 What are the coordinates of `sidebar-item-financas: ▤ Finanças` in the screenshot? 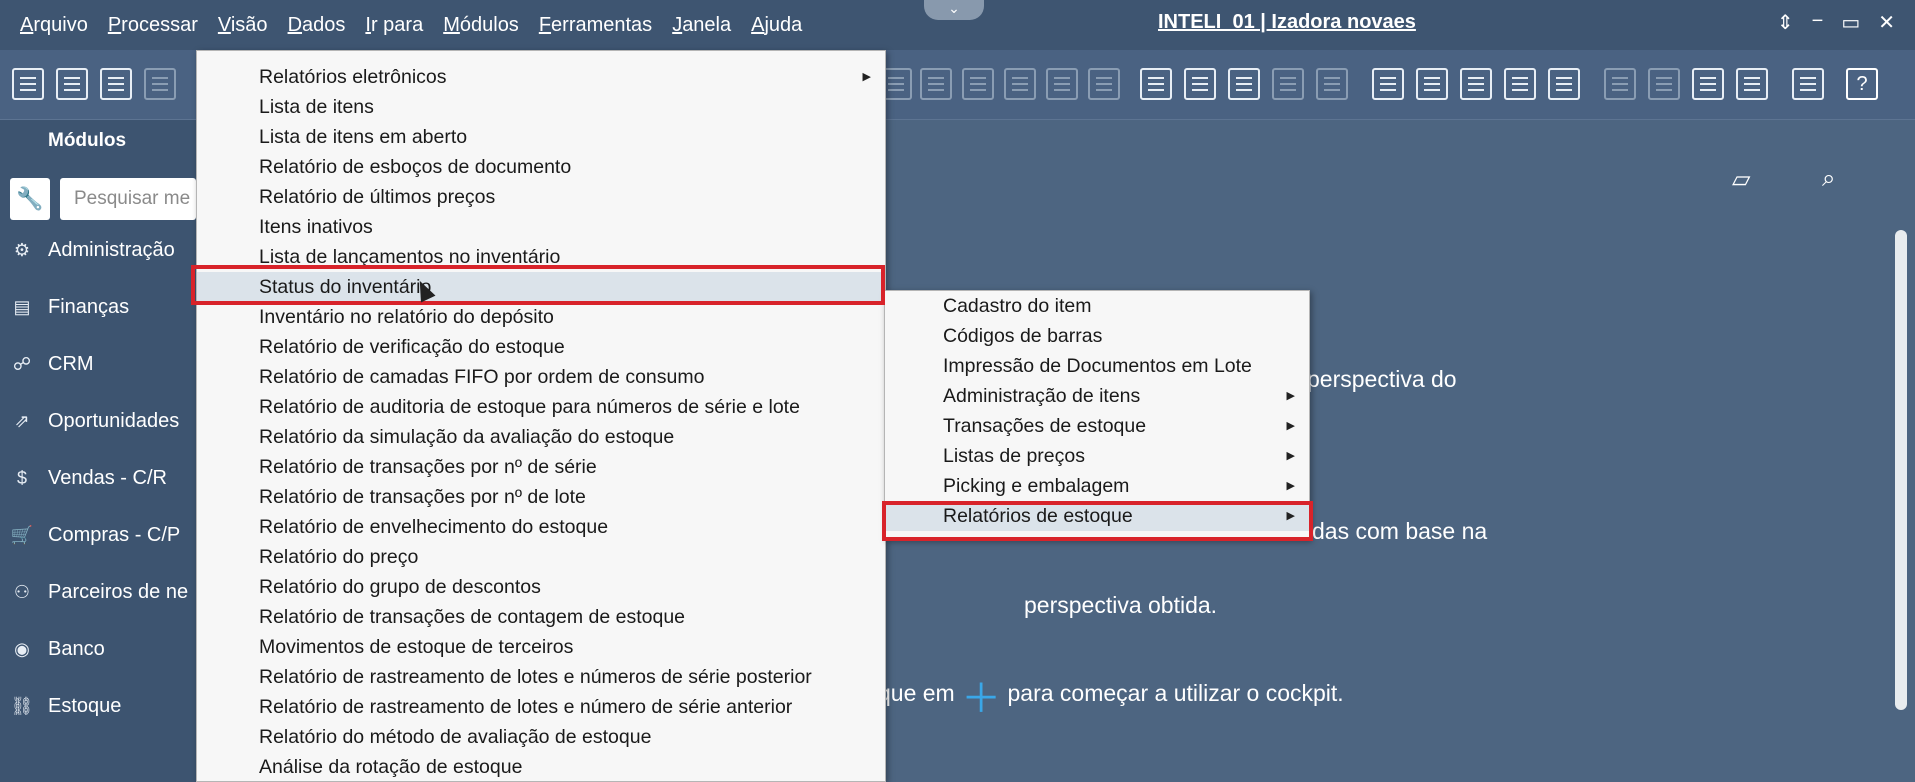 It's located at (69, 307).